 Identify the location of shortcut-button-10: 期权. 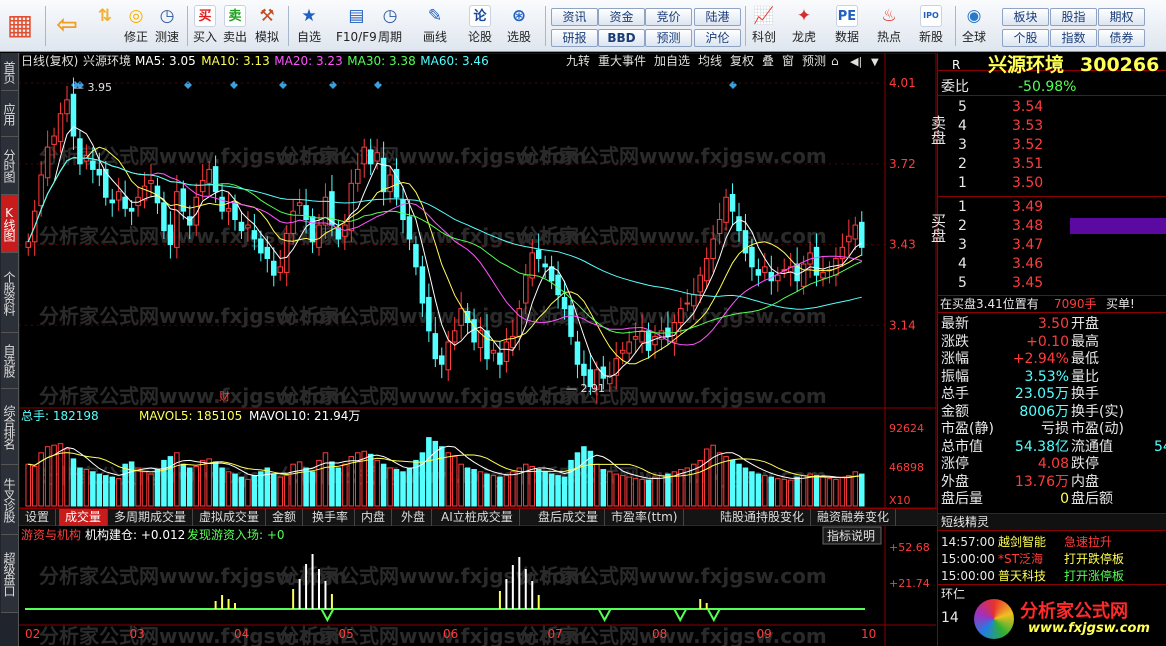
(1121, 17).